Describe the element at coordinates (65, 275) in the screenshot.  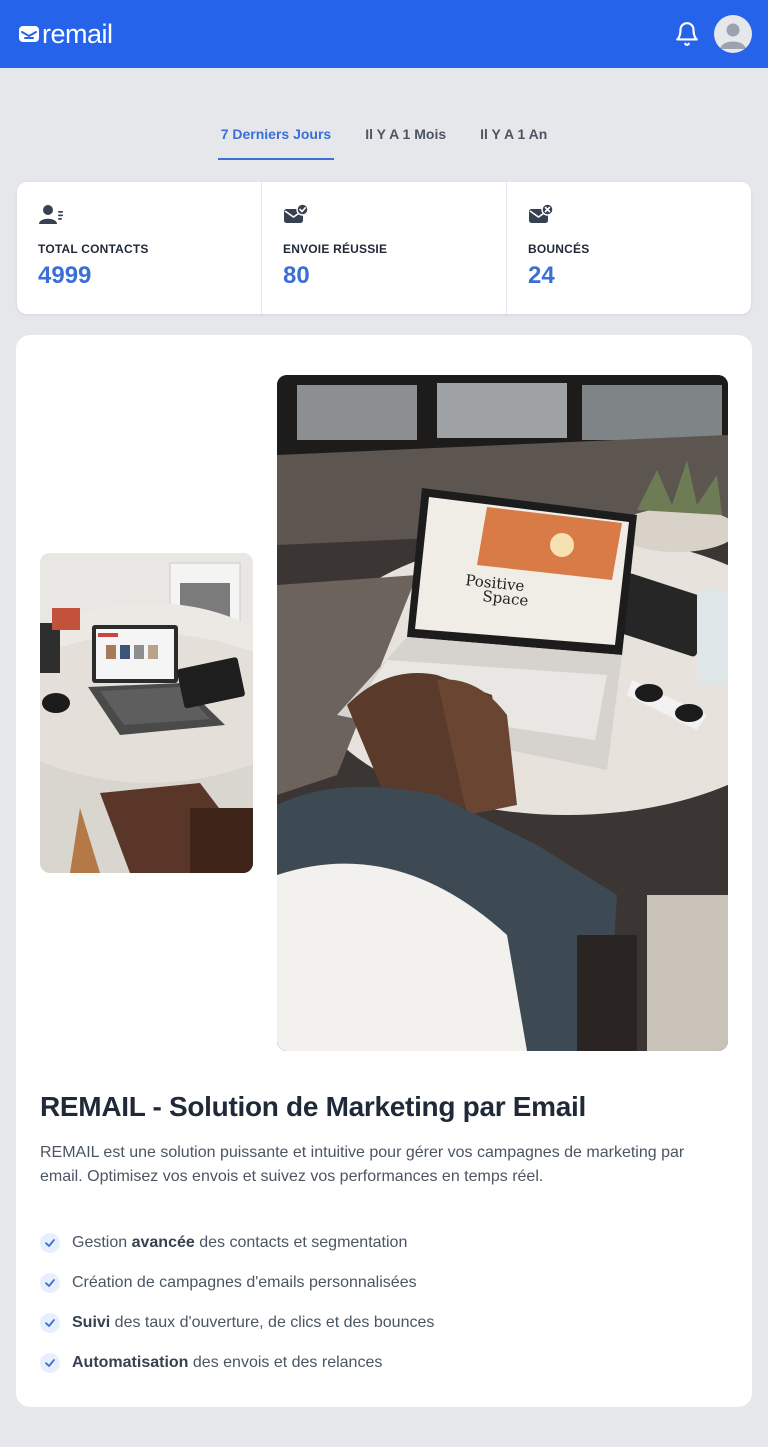
I see `stat-value: 4999` at that location.